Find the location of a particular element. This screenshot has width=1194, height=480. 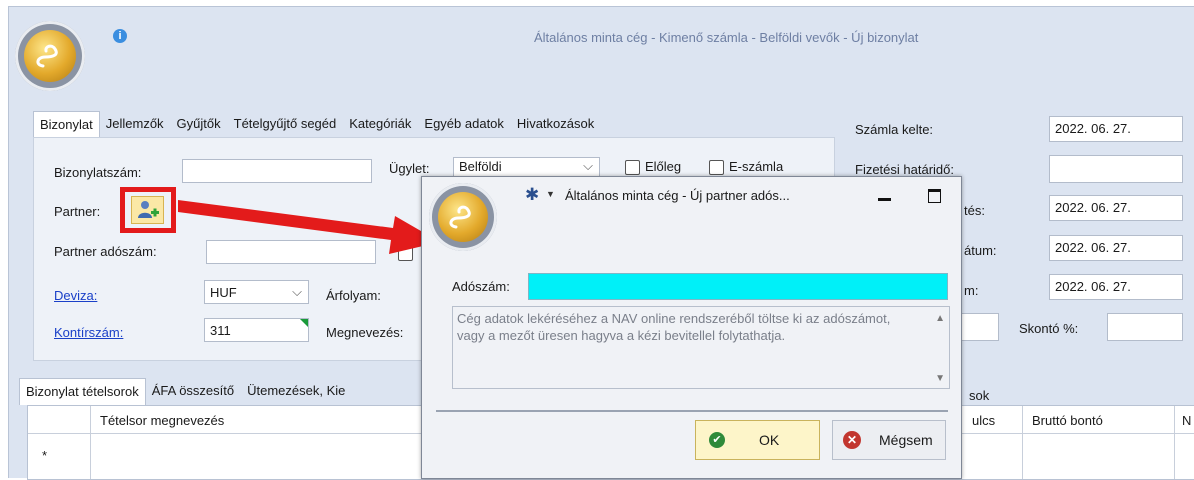

cancel-label: Mégsem is located at coordinates (906, 440).